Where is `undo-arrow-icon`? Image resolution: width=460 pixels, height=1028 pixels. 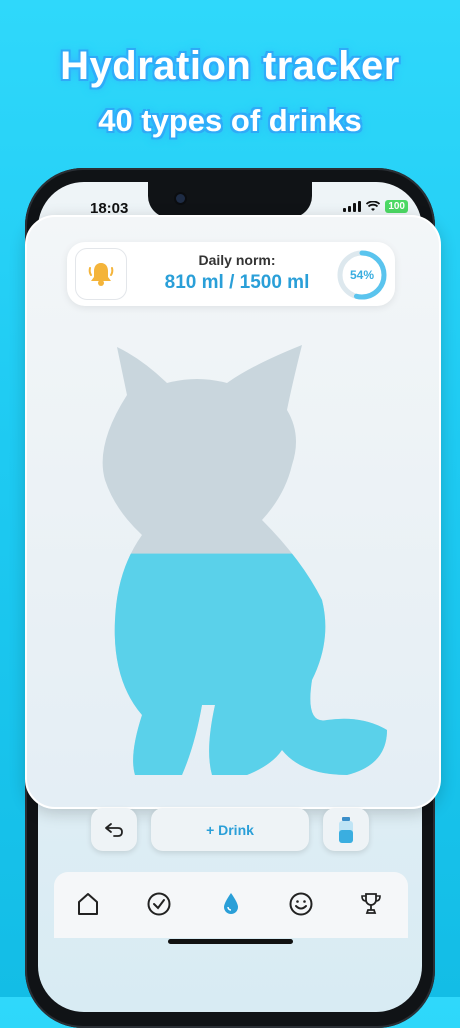
undo-arrow-icon is located at coordinates (114, 829).